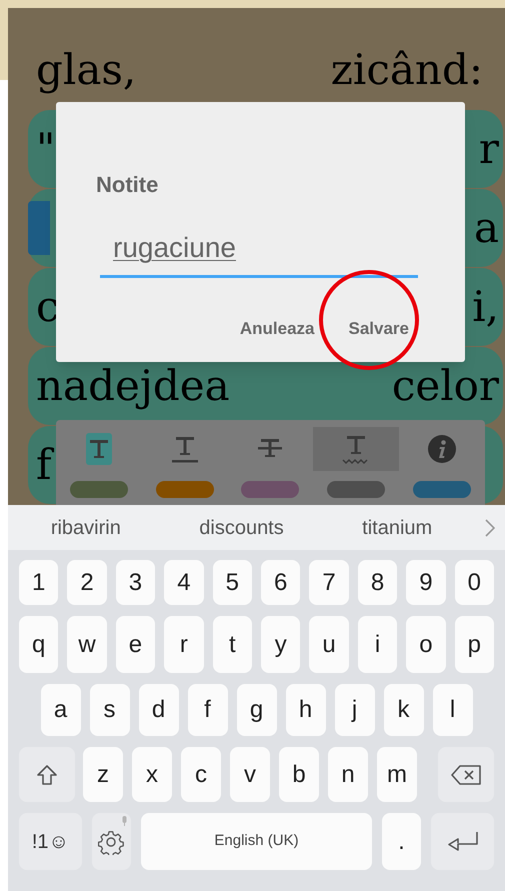 This screenshot has width=505, height=891. I want to click on key: 7, so click(329, 582).